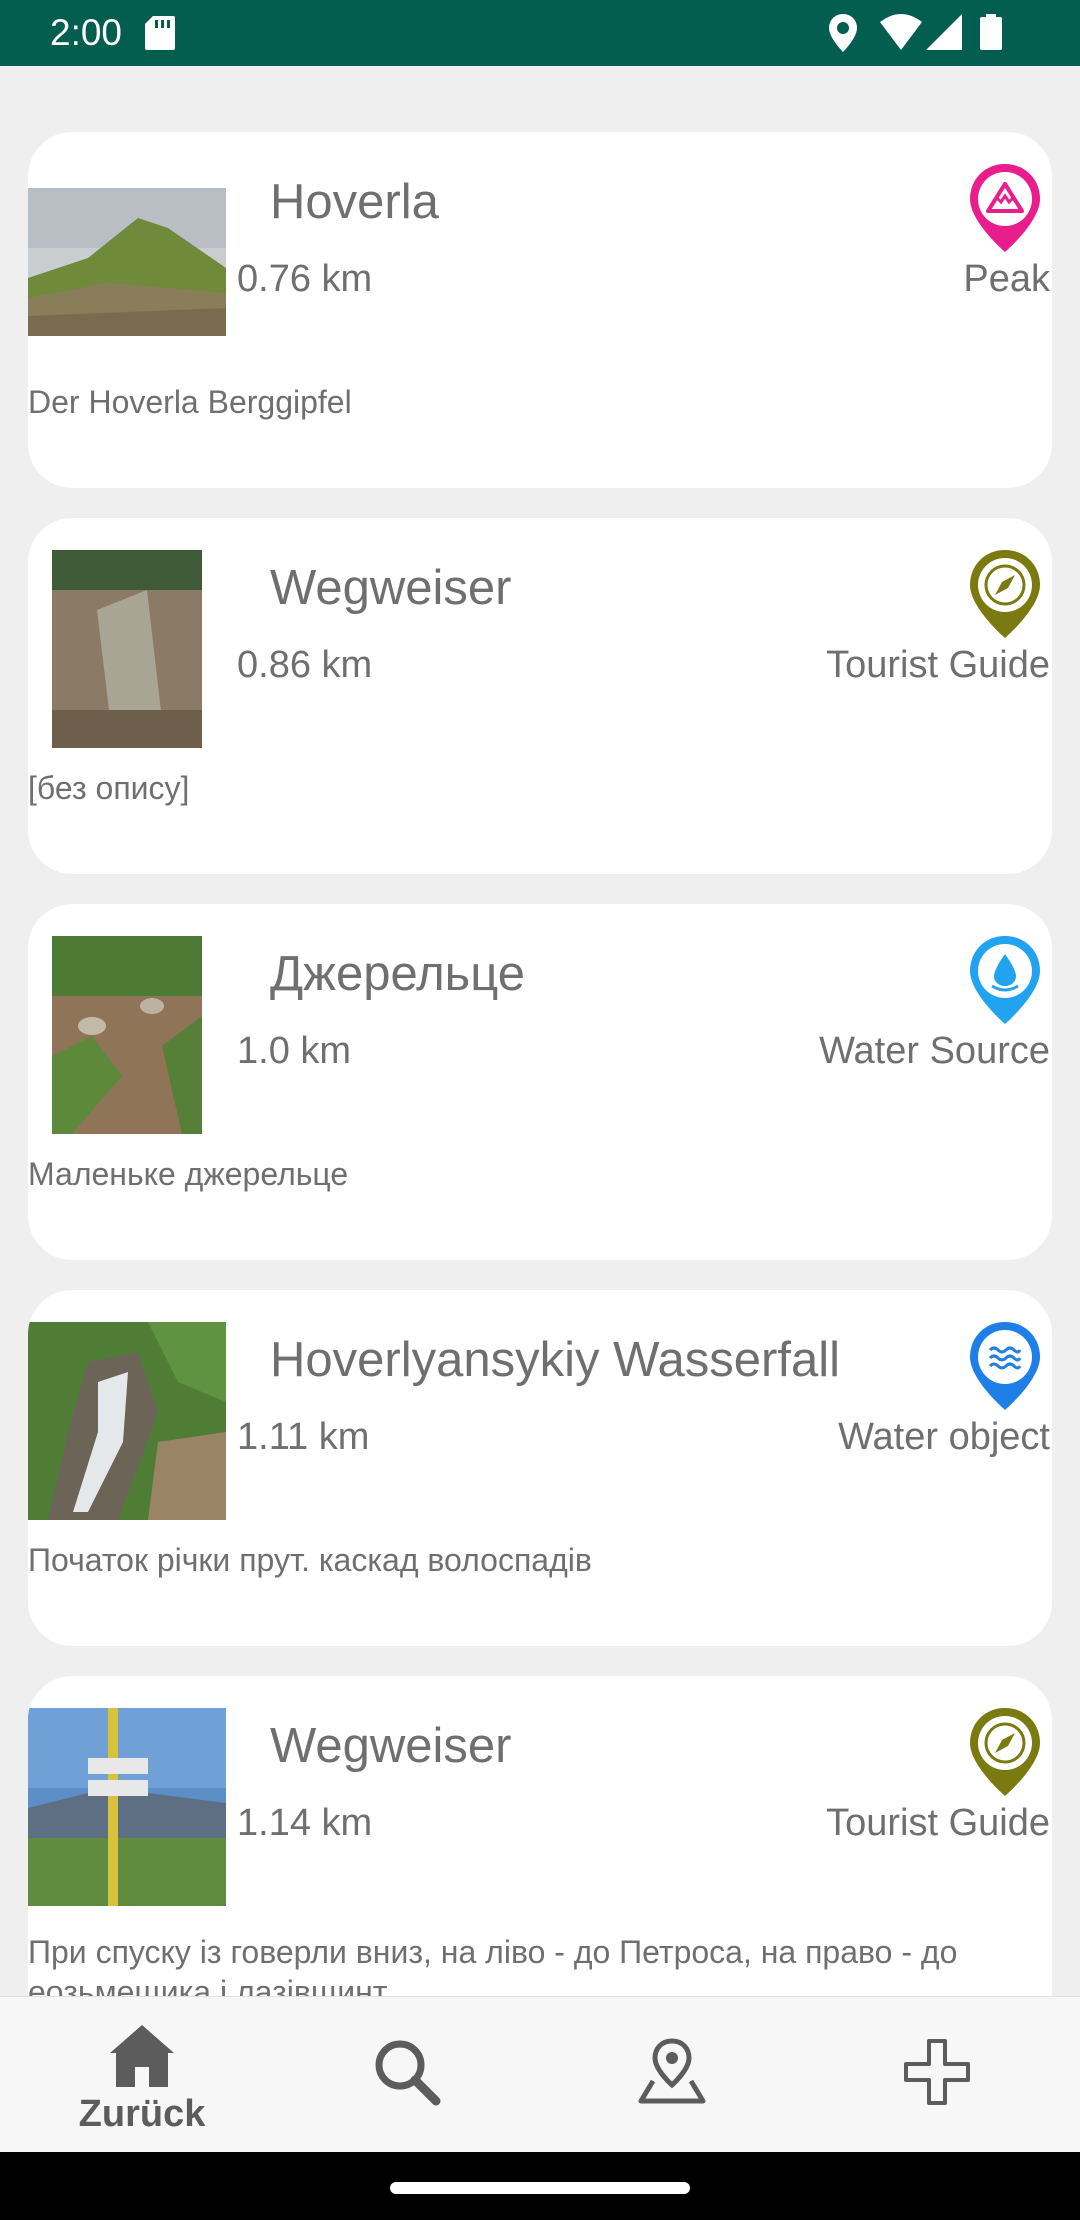 This screenshot has width=1080, height=2220. Describe the element at coordinates (540, 33) in the screenshot. I see `status-bar: 2:00` at that location.